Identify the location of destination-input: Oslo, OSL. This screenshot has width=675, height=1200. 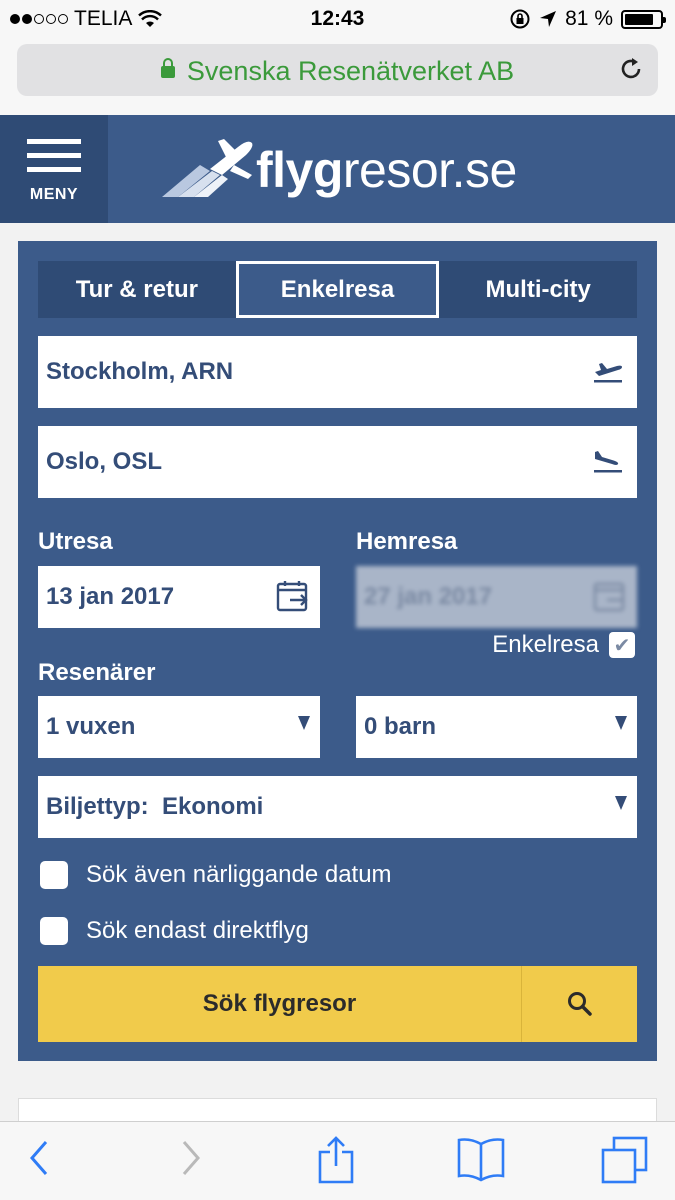
(337, 462).